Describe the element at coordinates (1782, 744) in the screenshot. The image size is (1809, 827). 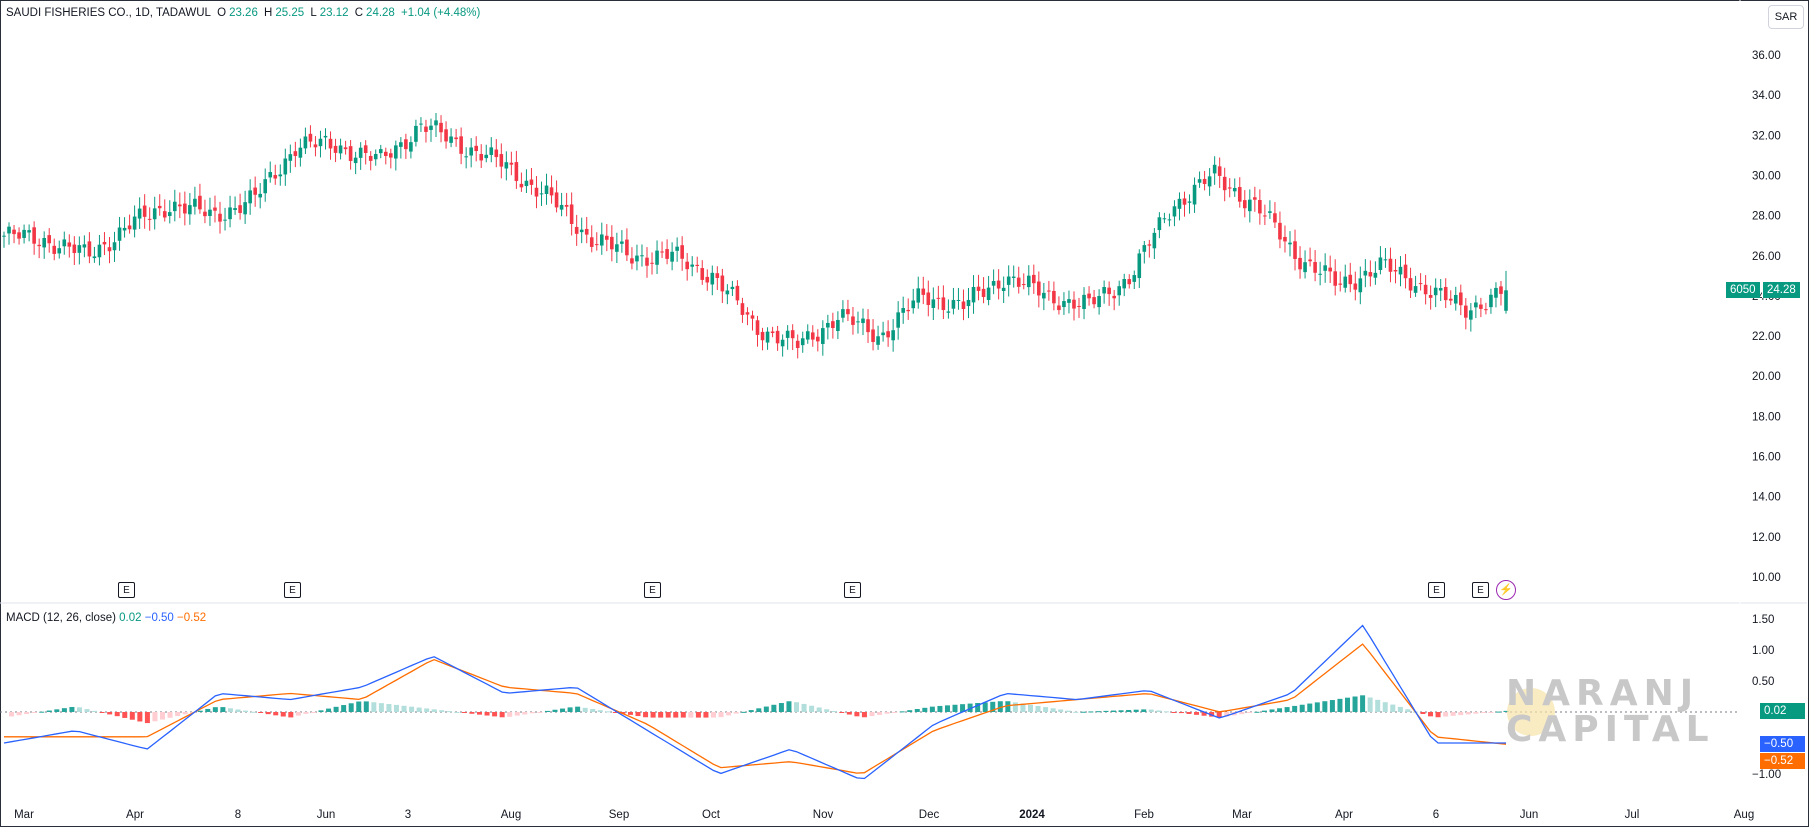
I see `macd-line-tag: −0.50` at that location.